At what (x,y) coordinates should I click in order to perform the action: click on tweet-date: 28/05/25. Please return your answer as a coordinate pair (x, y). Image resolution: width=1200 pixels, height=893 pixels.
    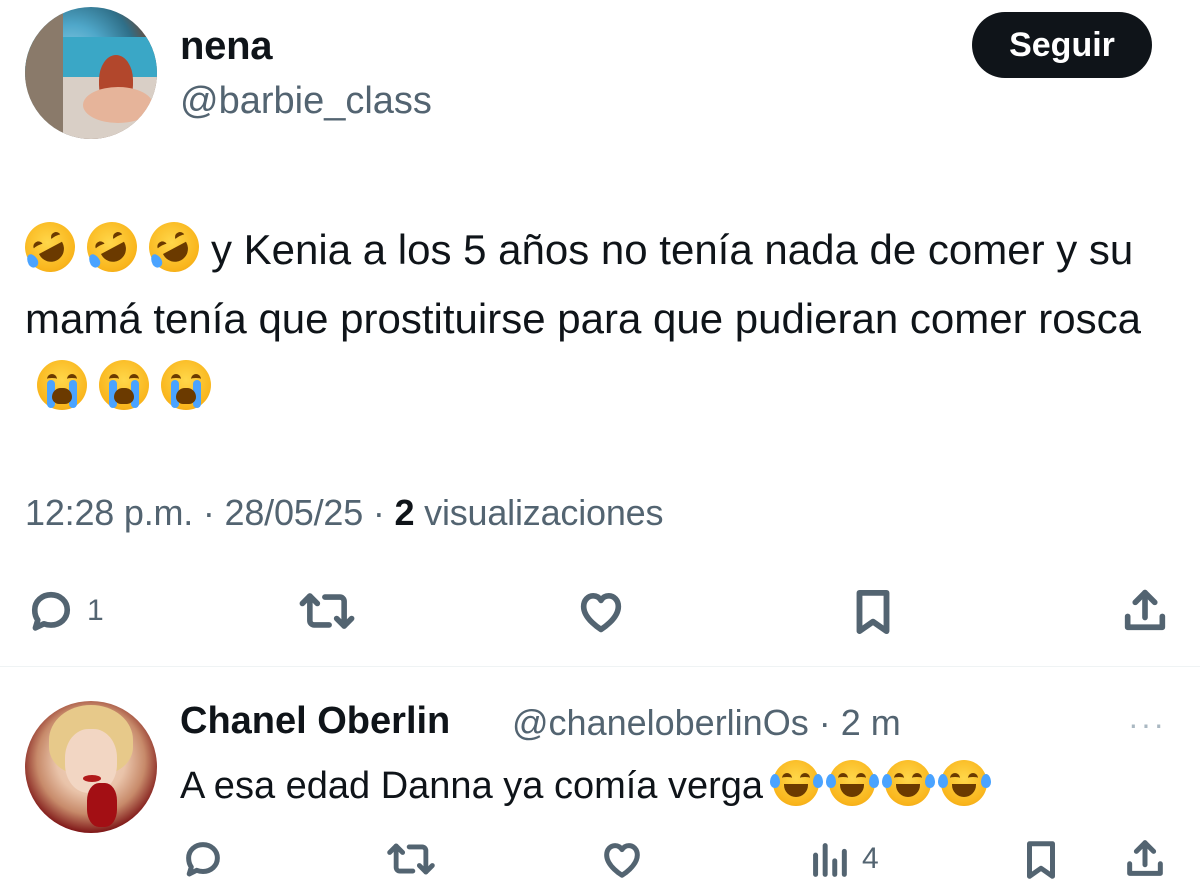
    Looking at the image, I should click on (294, 512).